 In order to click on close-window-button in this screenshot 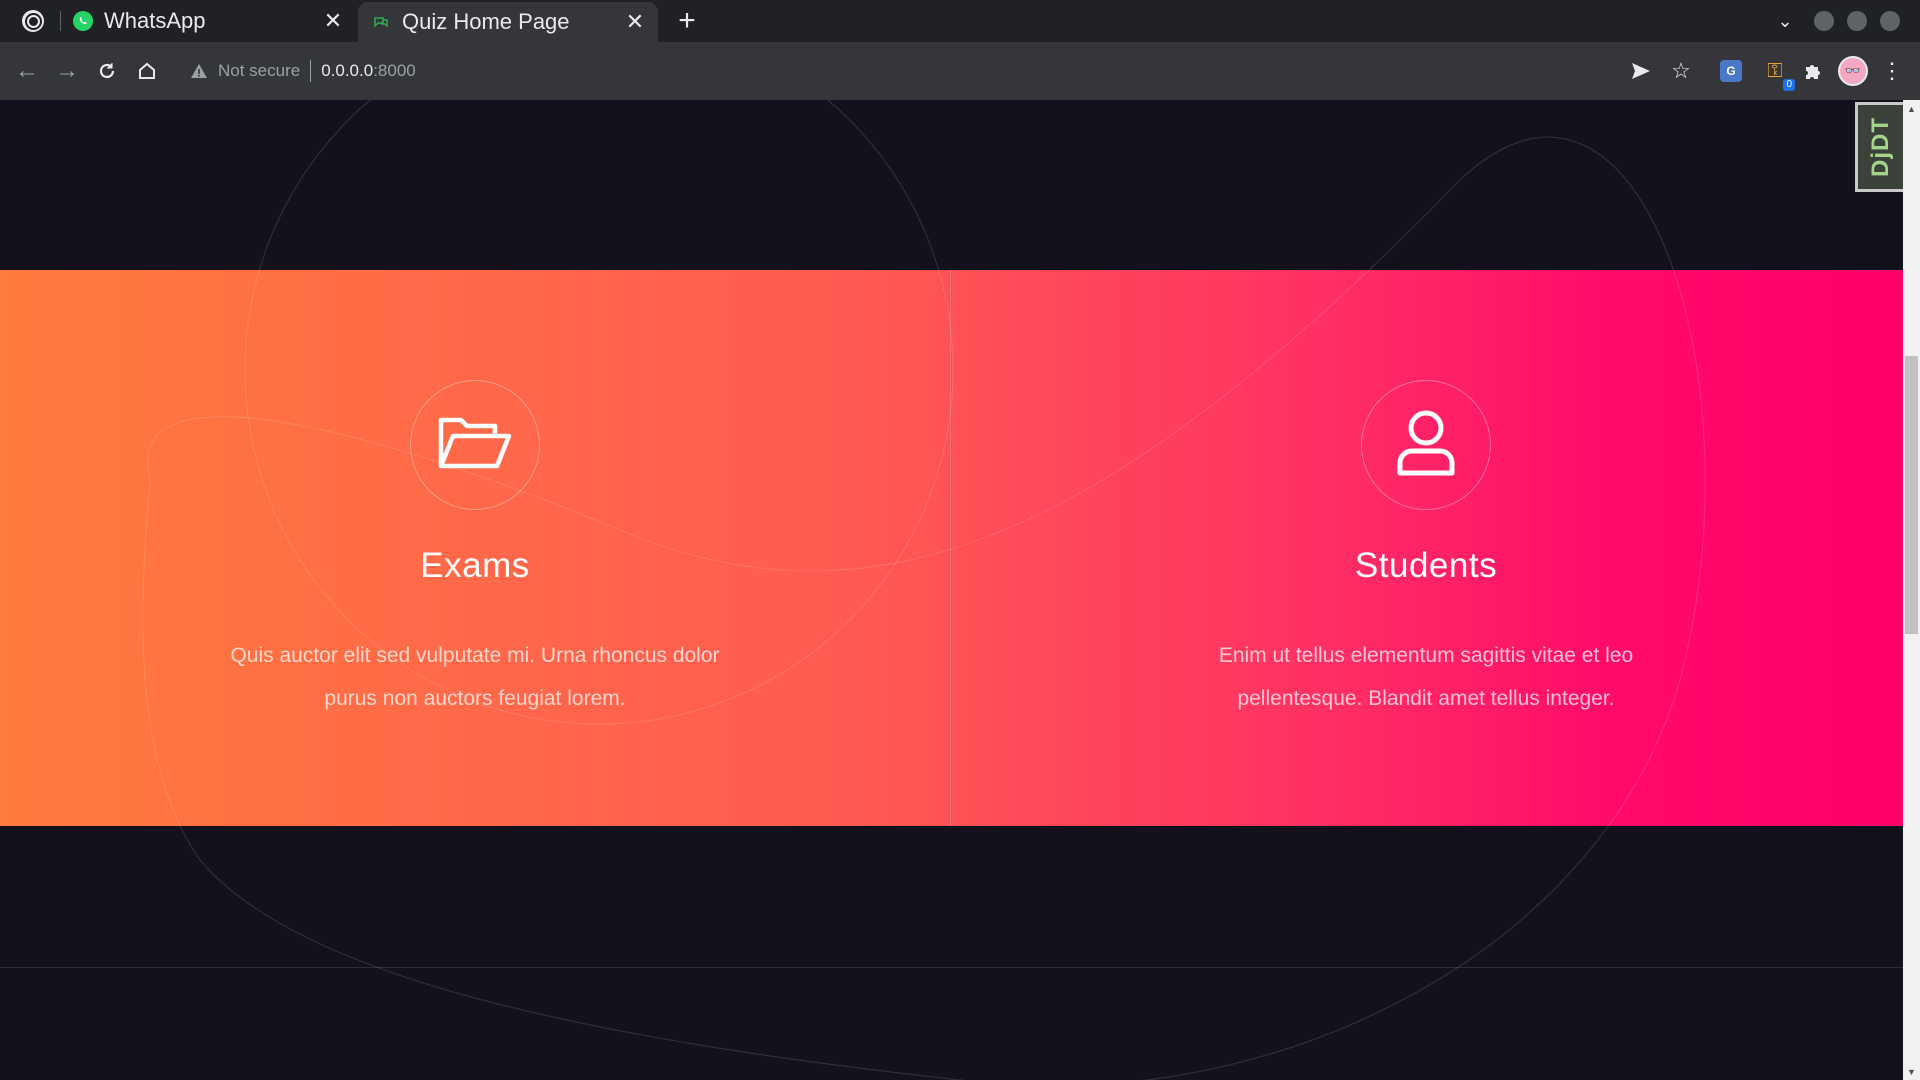, I will do `click(1890, 21)`.